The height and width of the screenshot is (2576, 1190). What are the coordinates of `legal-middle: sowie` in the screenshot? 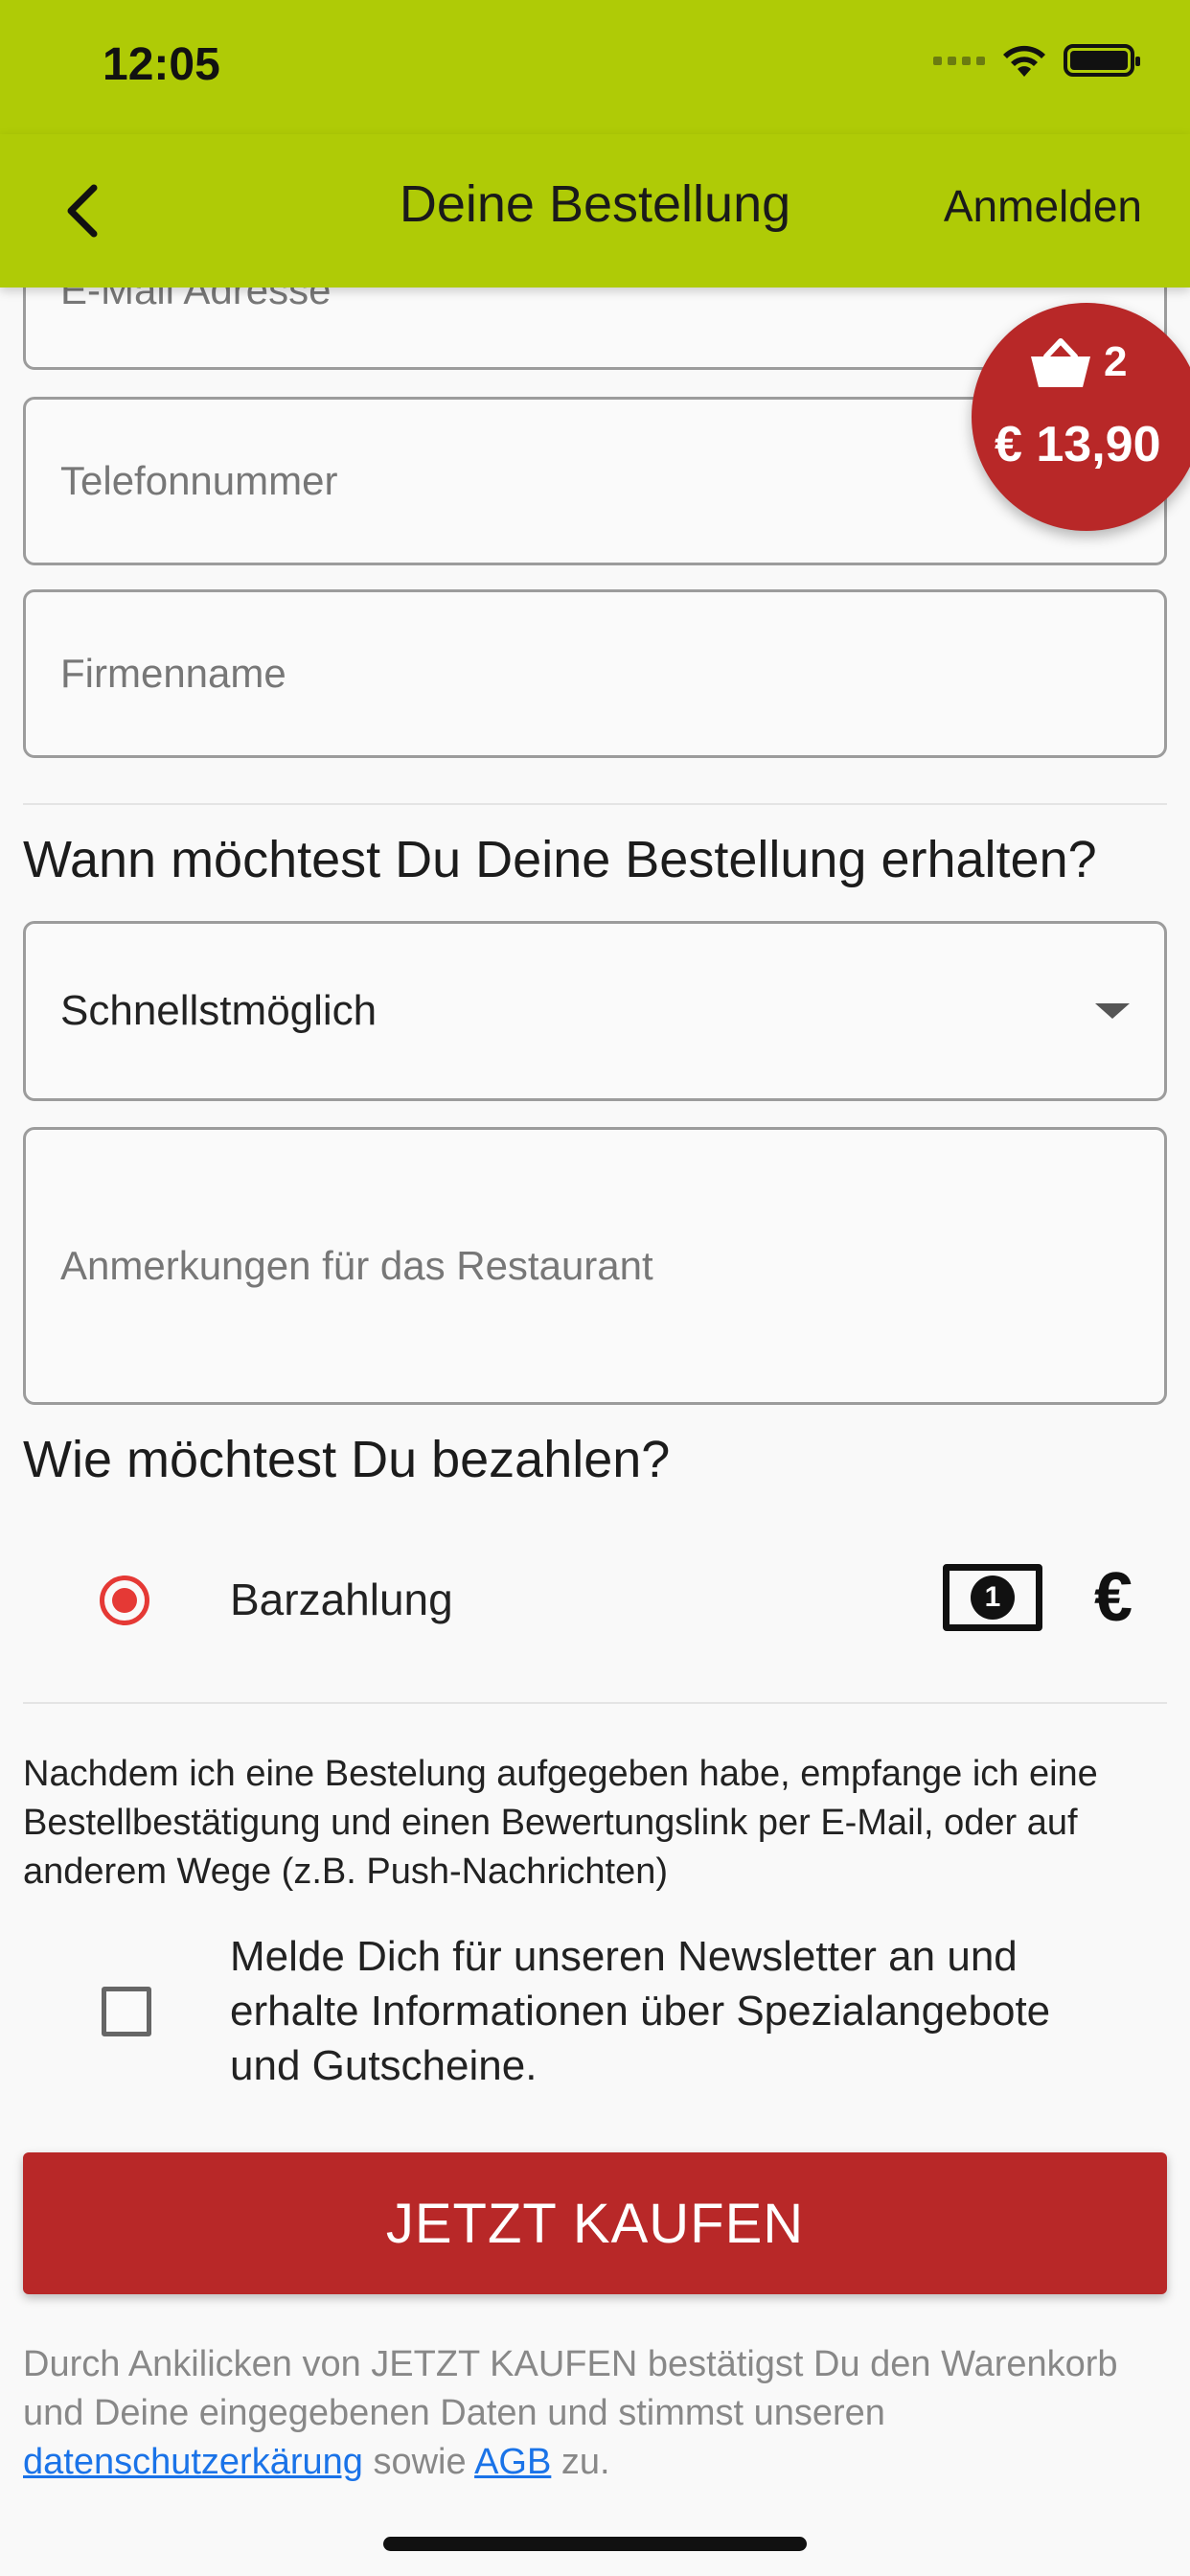 It's located at (419, 2462).